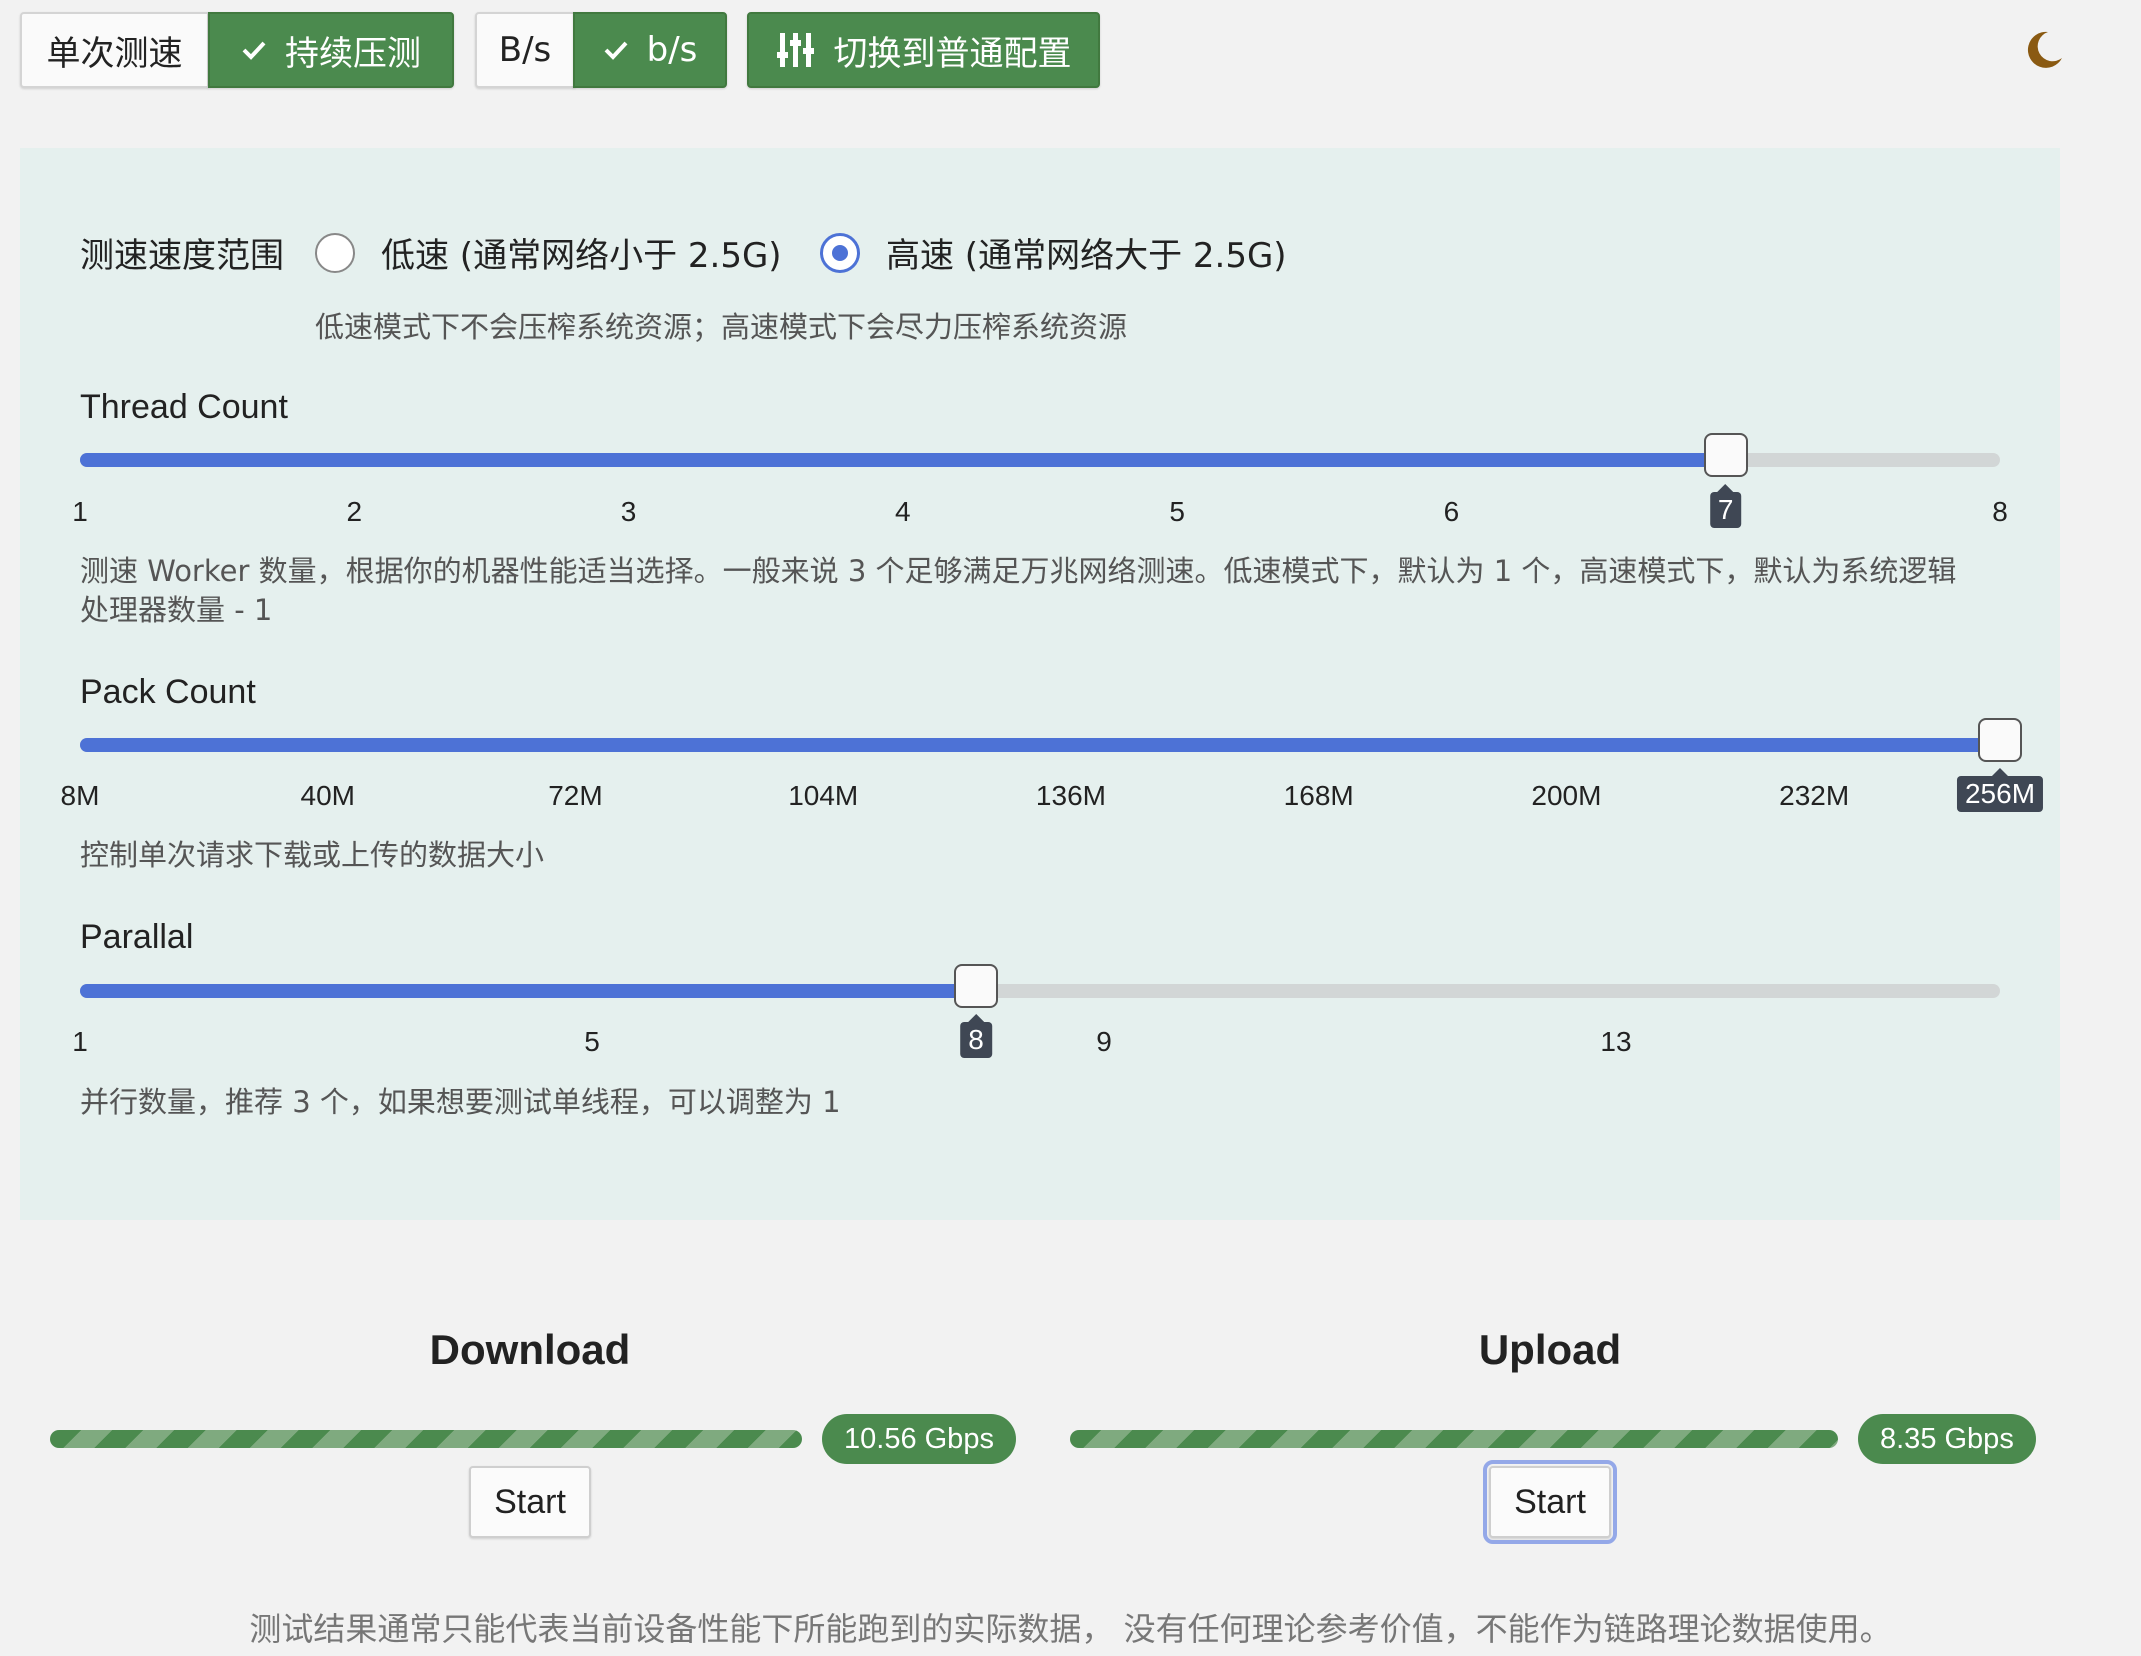  What do you see at coordinates (840, 252) in the screenshot?
I see `high-speed-radio-circle` at bounding box center [840, 252].